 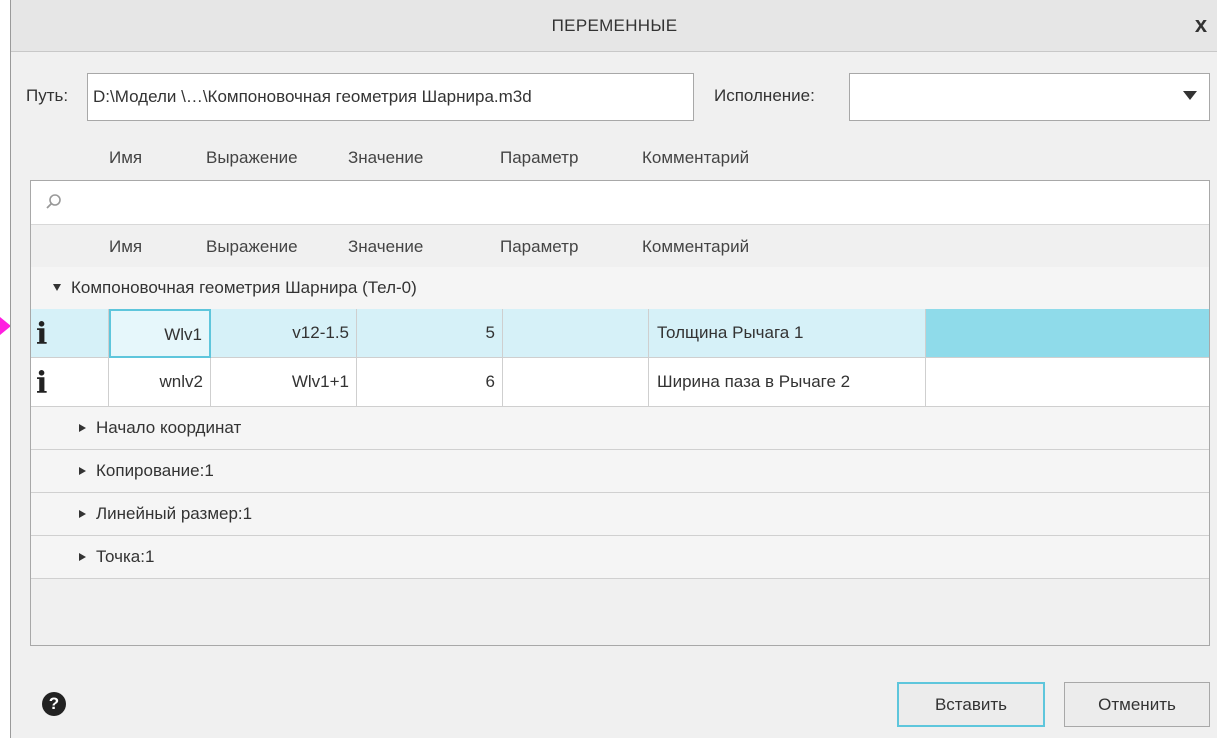 I want to click on variable-value-cell: 6, so click(x=430, y=382).